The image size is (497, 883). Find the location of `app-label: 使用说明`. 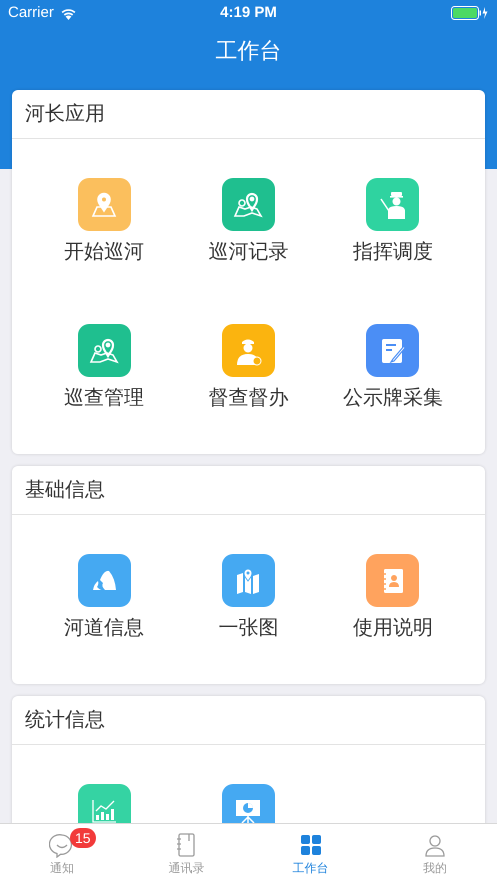

app-label: 使用说明 is located at coordinates (392, 628).